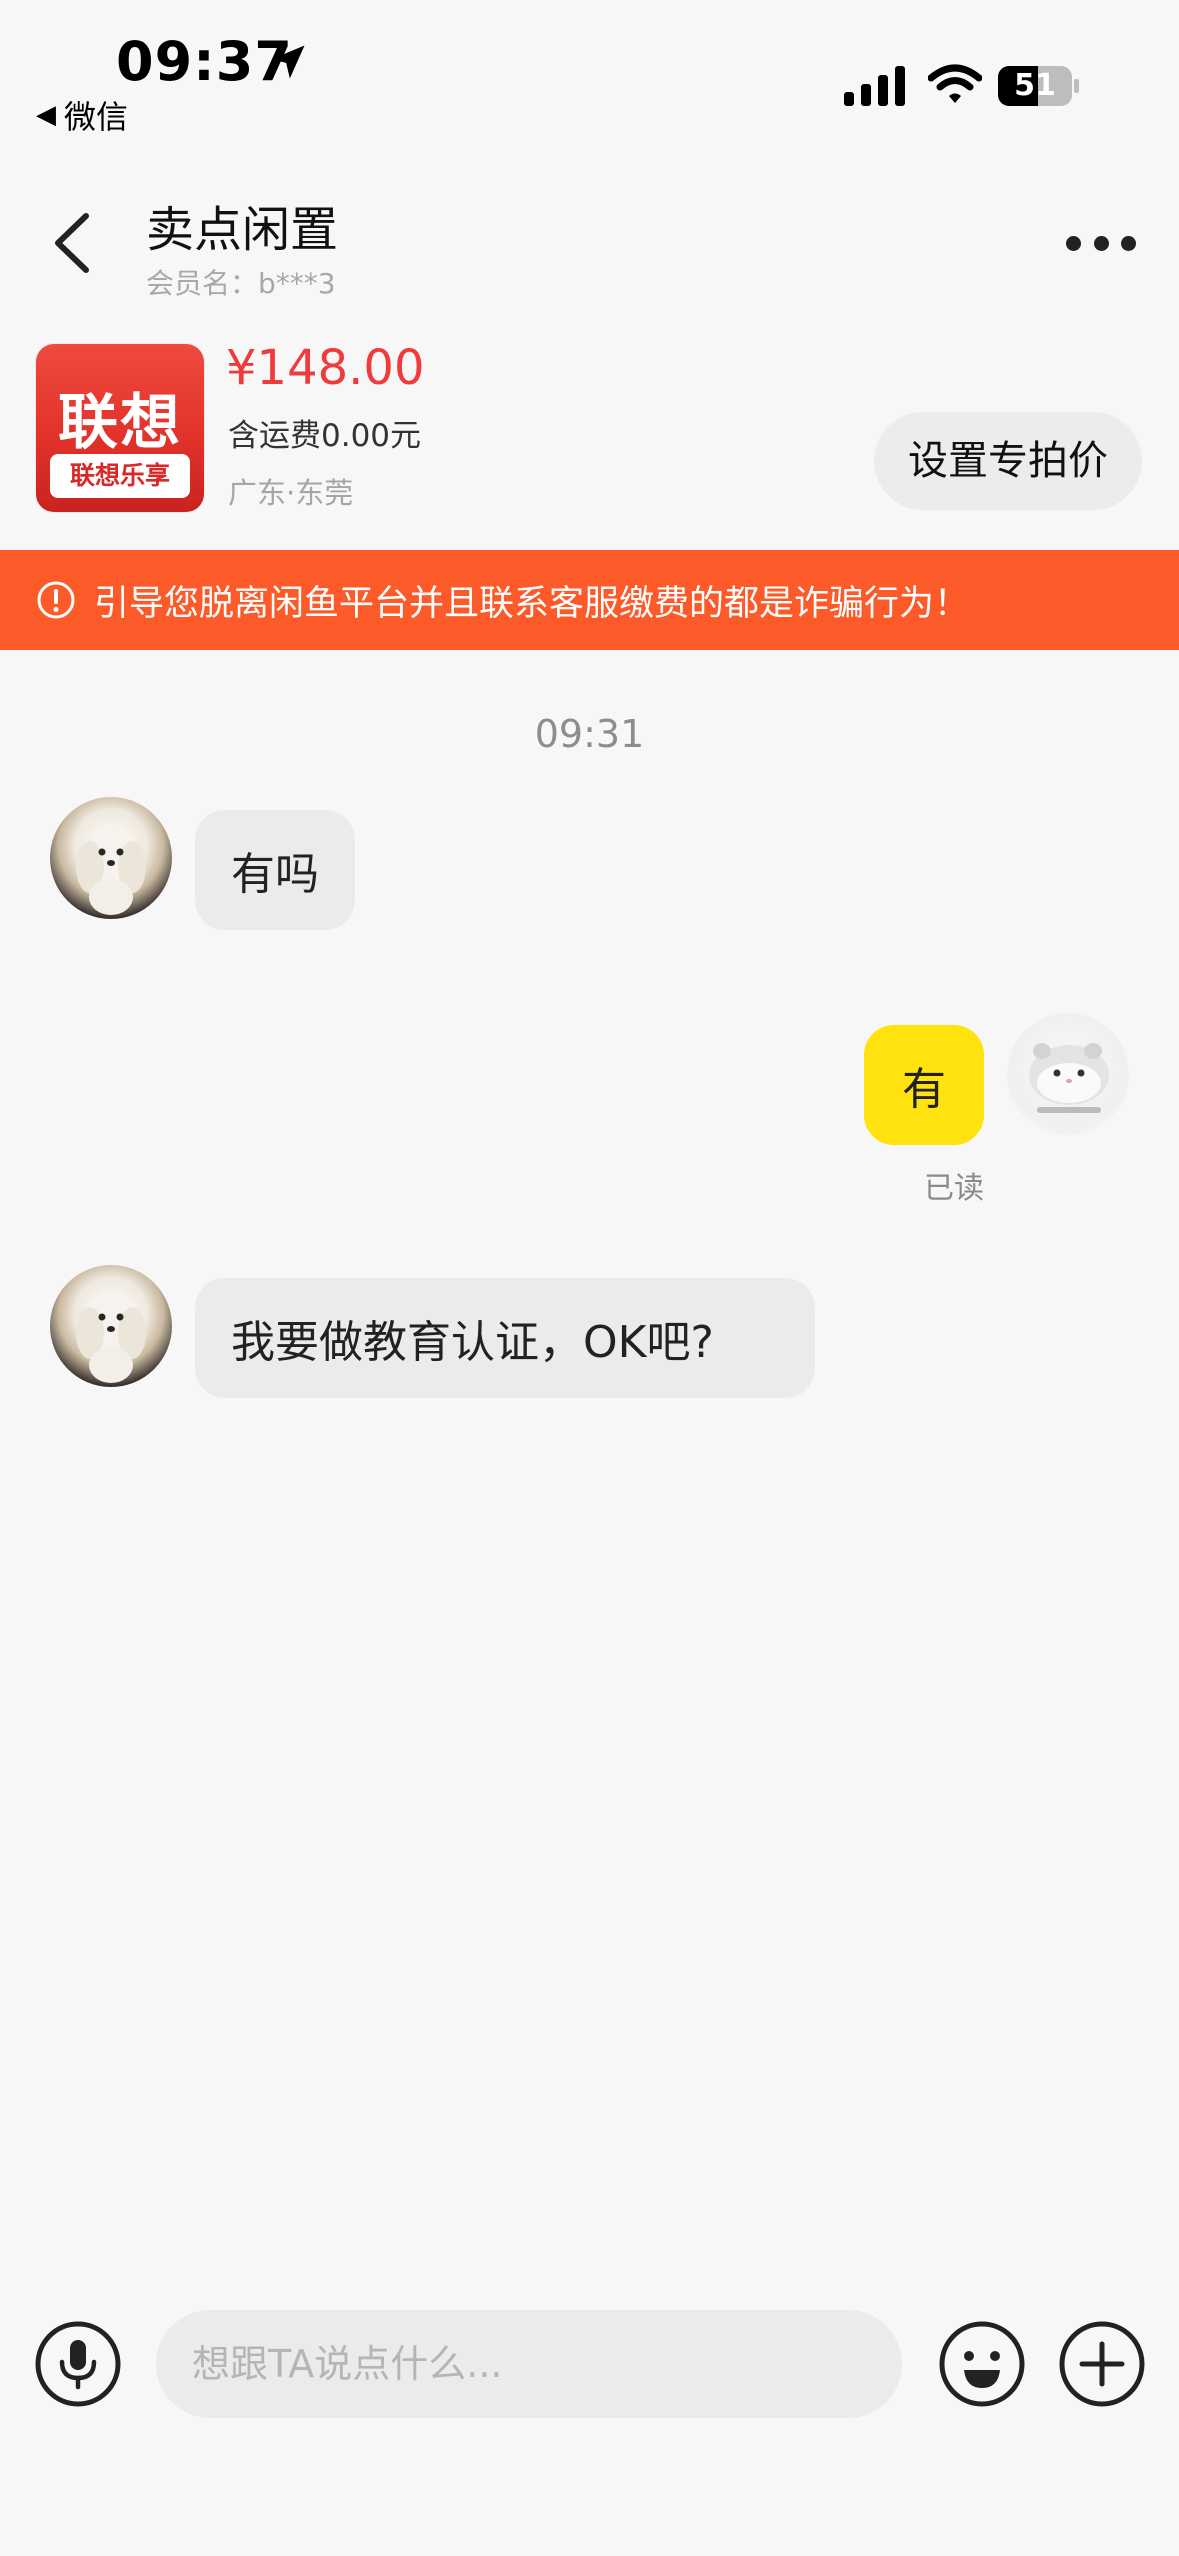 Image resolution: width=1179 pixels, height=2556 pixels. I want to click on back-app-label: 微信, so click(96, 117).